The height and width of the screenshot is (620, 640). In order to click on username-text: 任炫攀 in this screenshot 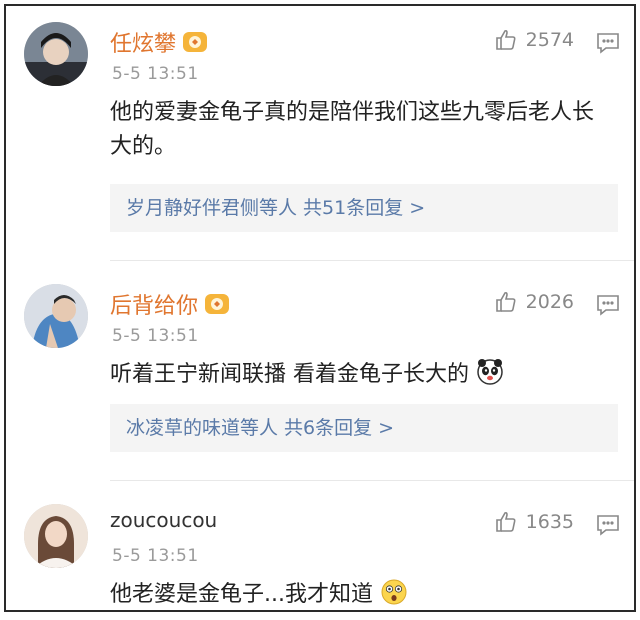, I will do `click(143, 42)`.